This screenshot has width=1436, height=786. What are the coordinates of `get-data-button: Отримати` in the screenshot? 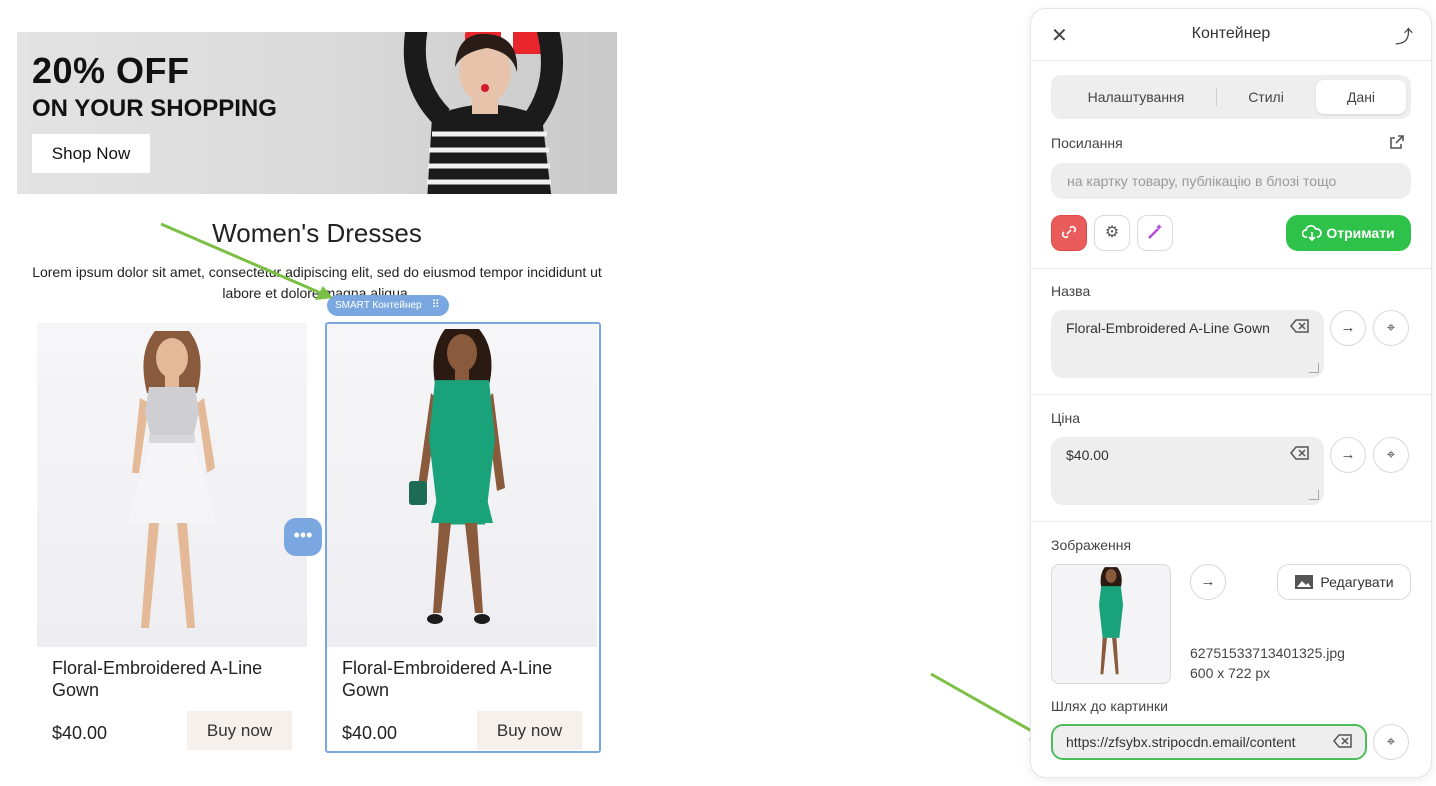 It's located at (1348, 233).